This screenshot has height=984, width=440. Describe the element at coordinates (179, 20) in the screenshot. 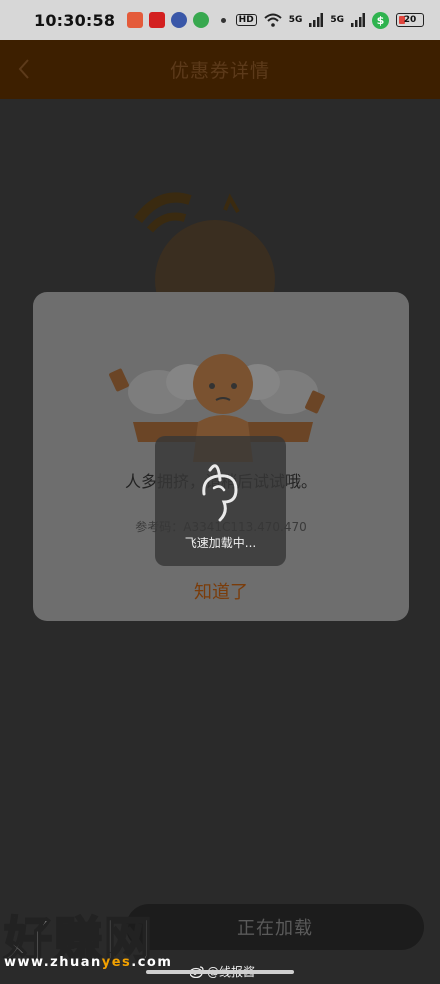

I see `browser-notification-icon` at that location.